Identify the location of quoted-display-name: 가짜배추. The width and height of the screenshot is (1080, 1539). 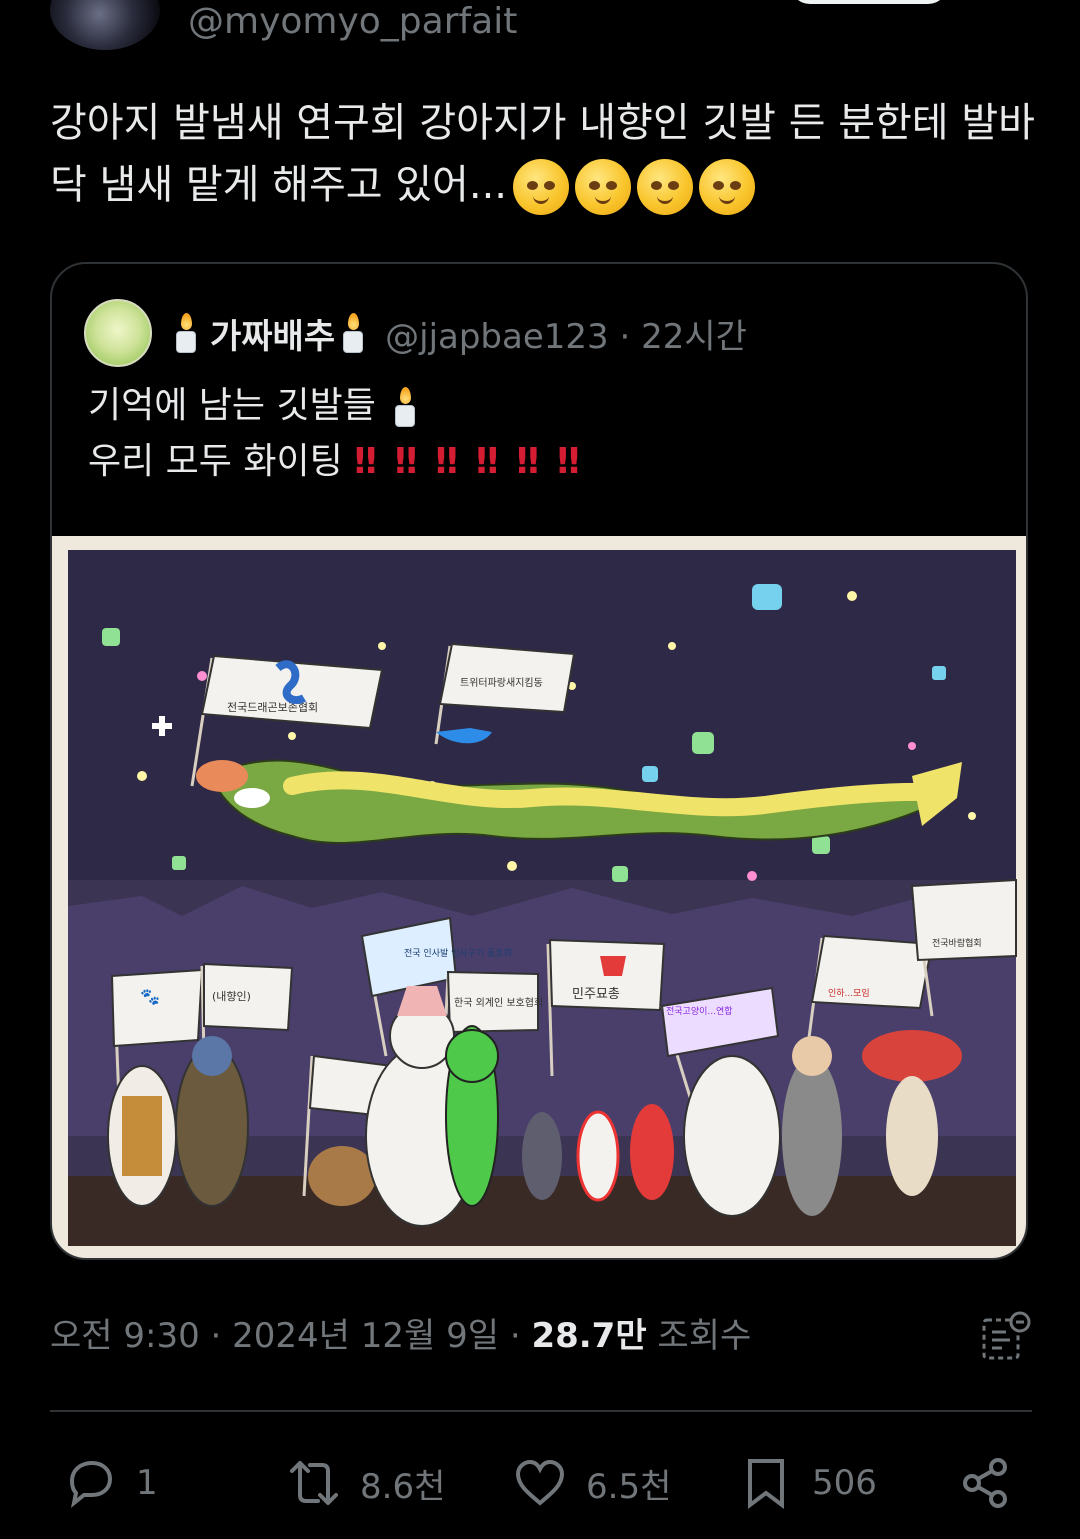
(272, 333).